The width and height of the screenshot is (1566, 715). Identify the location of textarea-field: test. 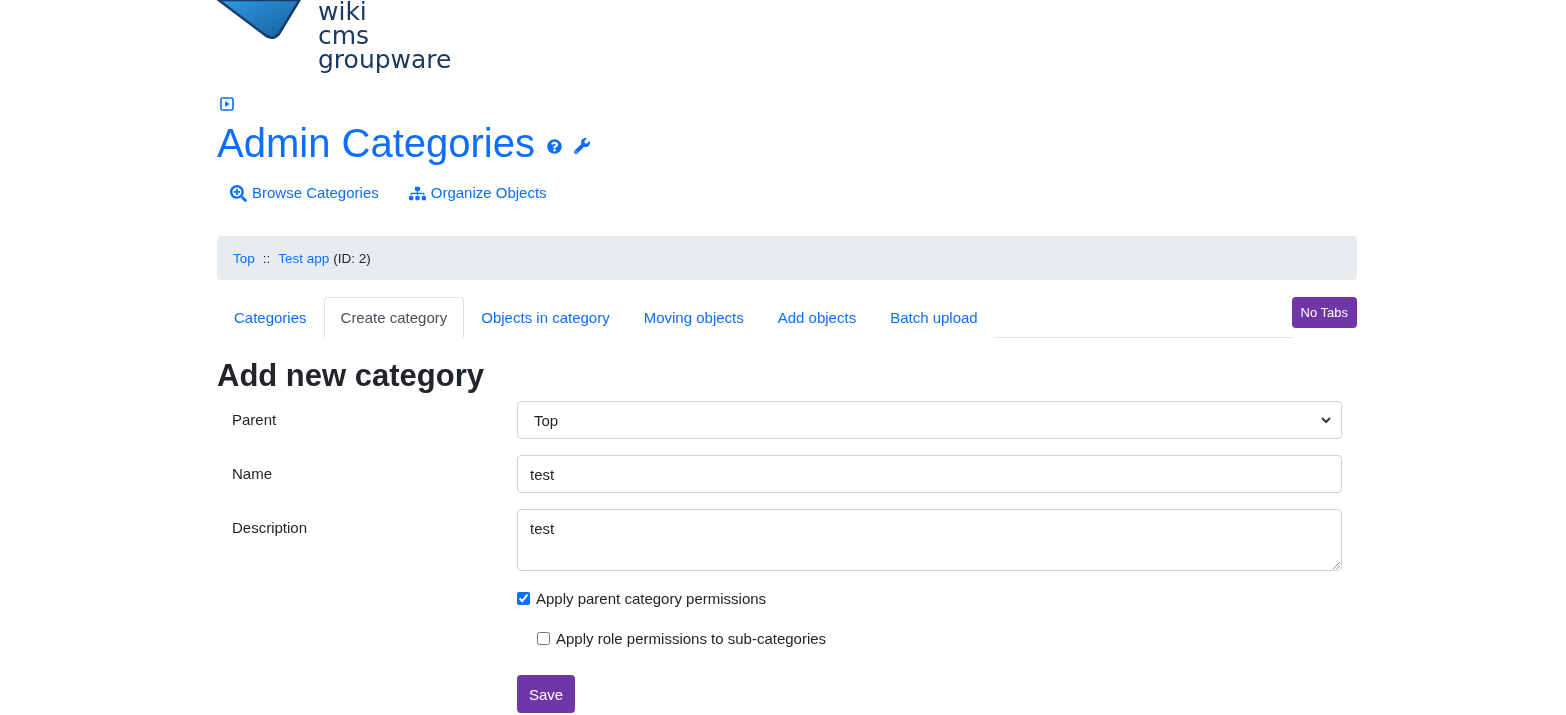
(929, 540).